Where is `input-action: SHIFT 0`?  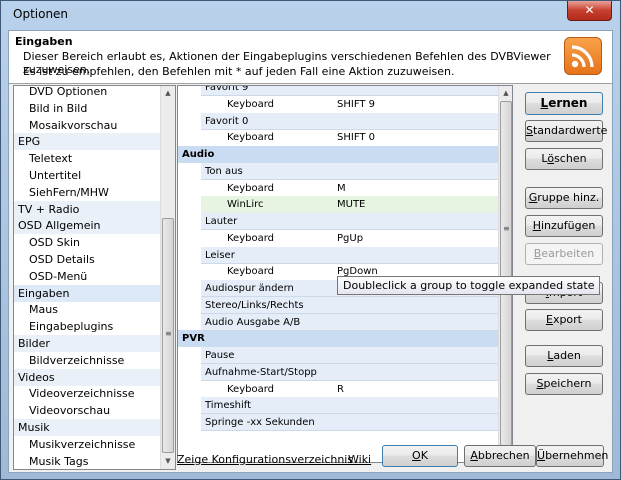
input-action: SHIFT 0 is located at coordinates (356, 138).